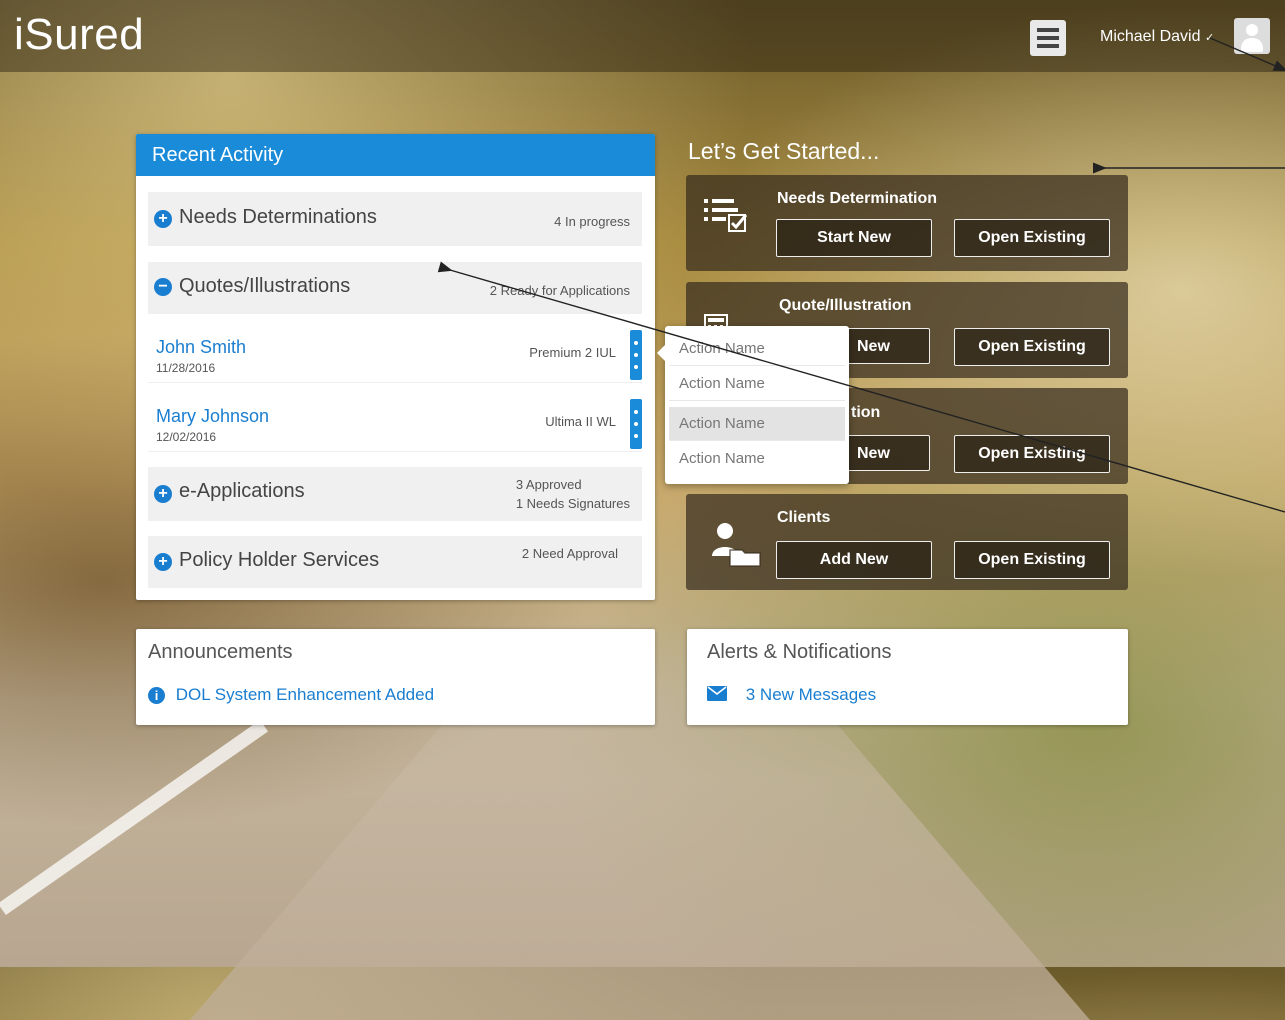 The height and width of the screenshot is (1020, 1285). What do you see at coordinates (134, 818) in the screenshot?
I see `background-road-line` at bounding box center [134, 818].